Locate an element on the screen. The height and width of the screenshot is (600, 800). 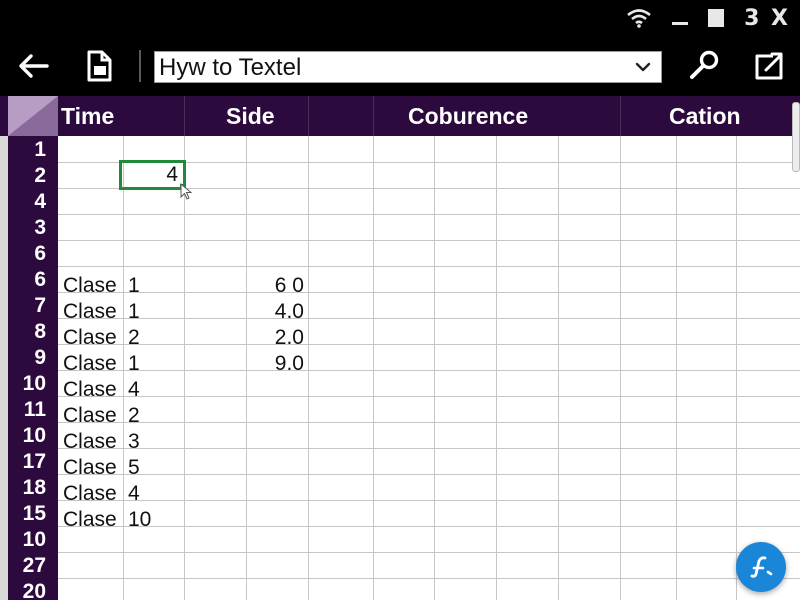
document-button is located at coordinates (99, 66).